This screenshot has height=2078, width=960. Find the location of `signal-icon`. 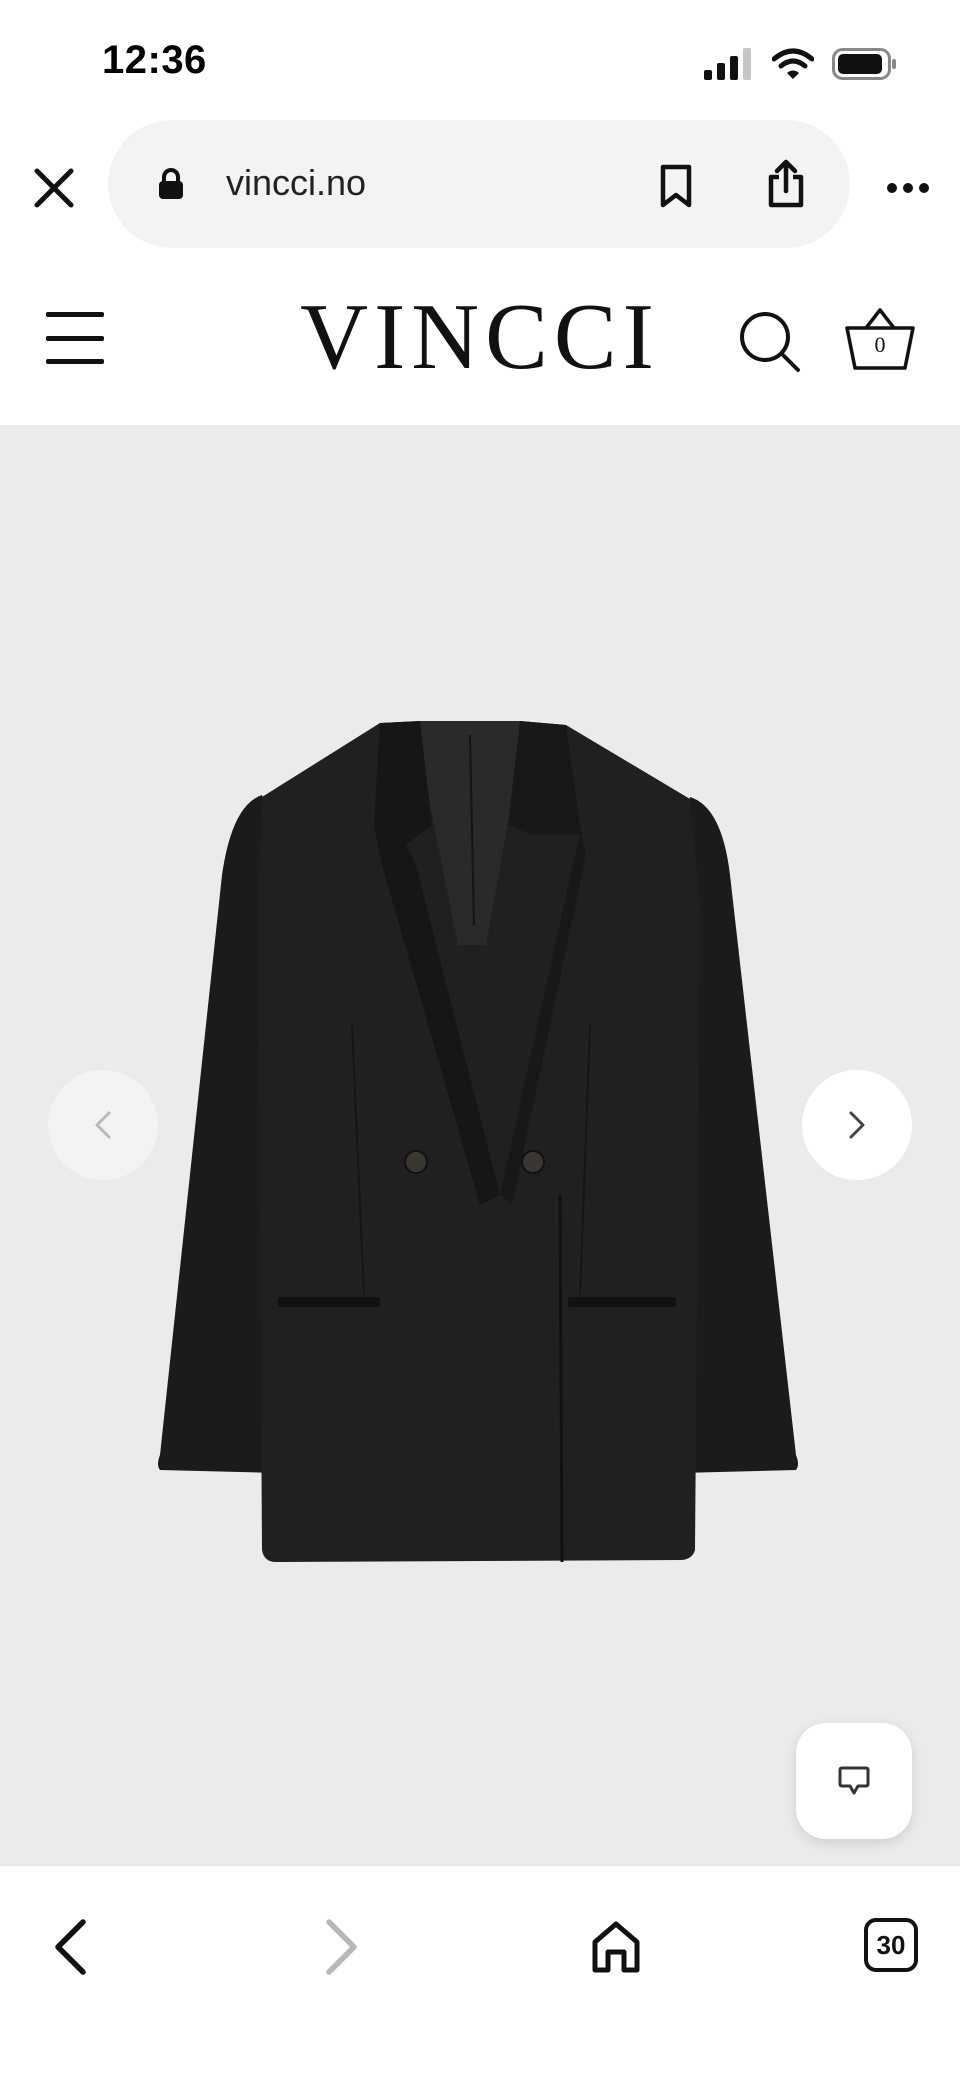

signal-icon is located at coordinates (727, 64).